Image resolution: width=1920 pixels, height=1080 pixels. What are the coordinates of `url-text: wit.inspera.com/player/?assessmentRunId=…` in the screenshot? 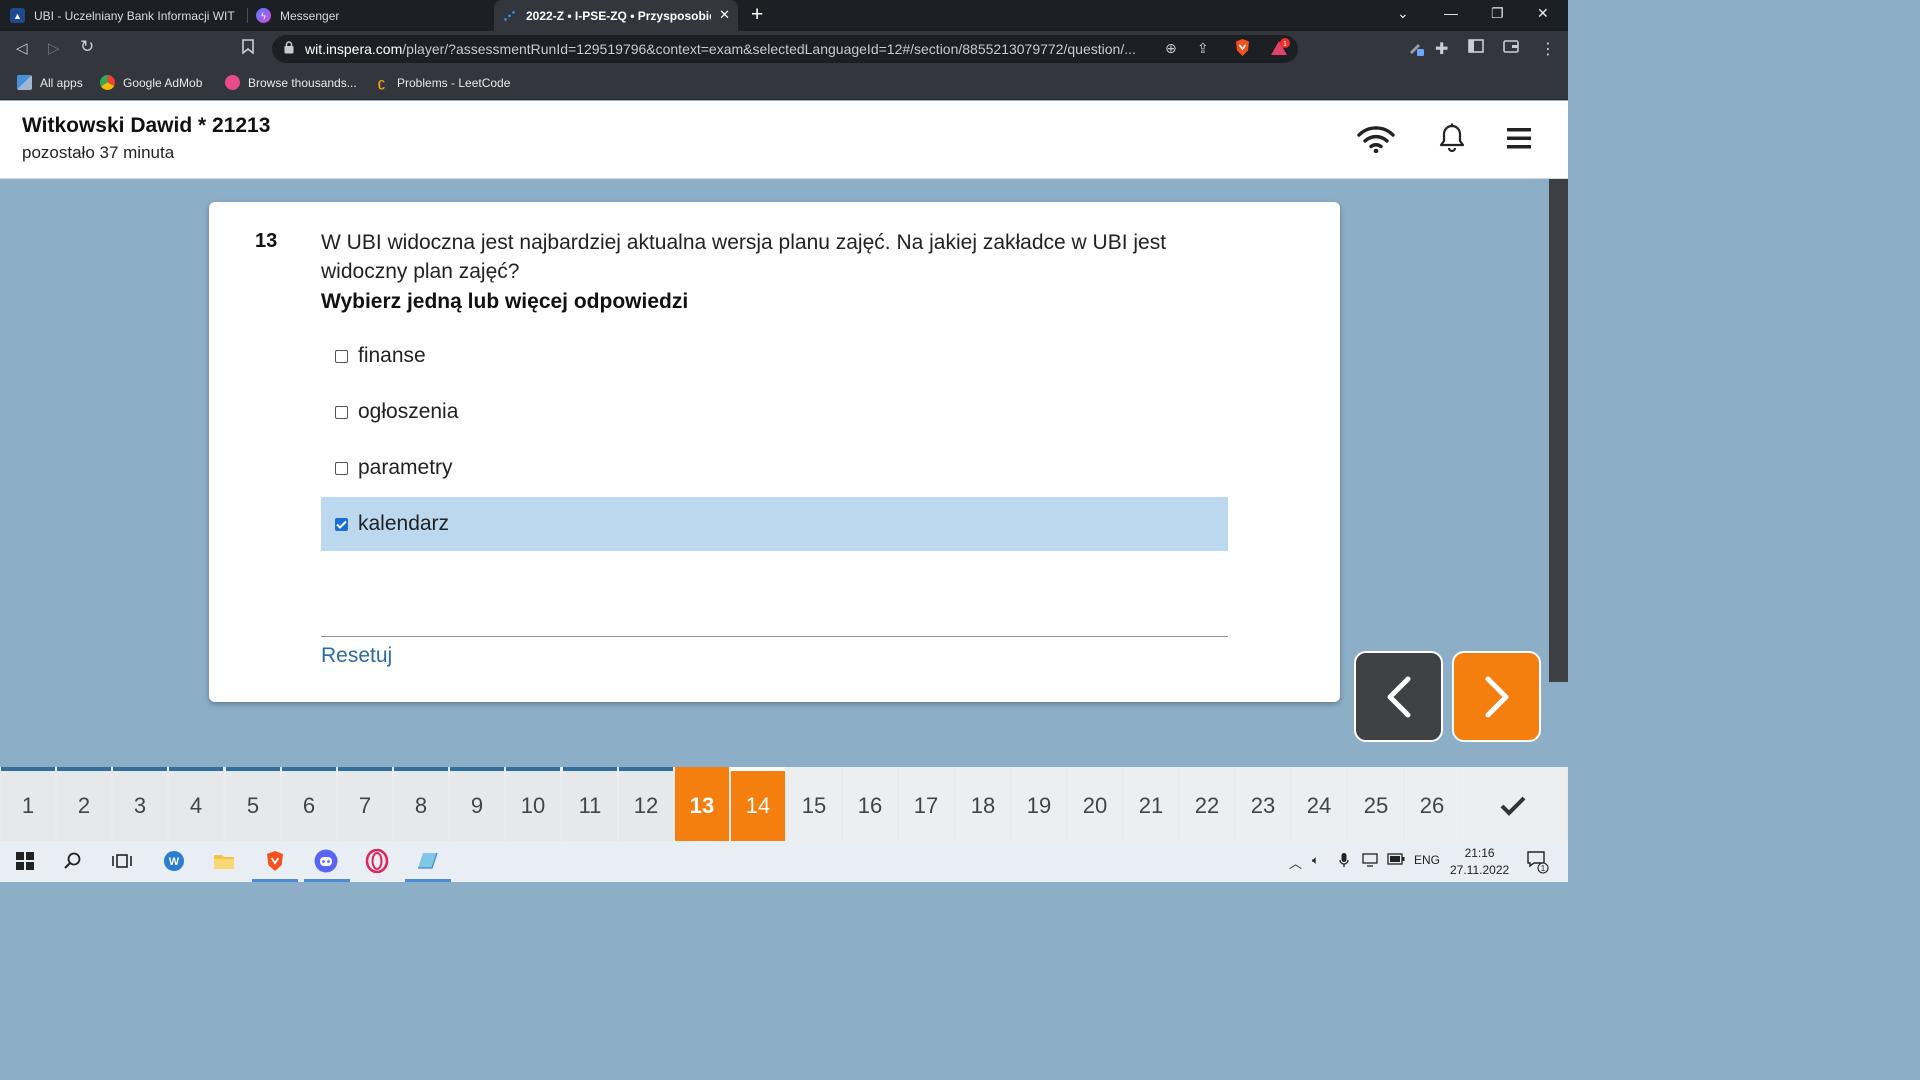 It's located at (730, 49).